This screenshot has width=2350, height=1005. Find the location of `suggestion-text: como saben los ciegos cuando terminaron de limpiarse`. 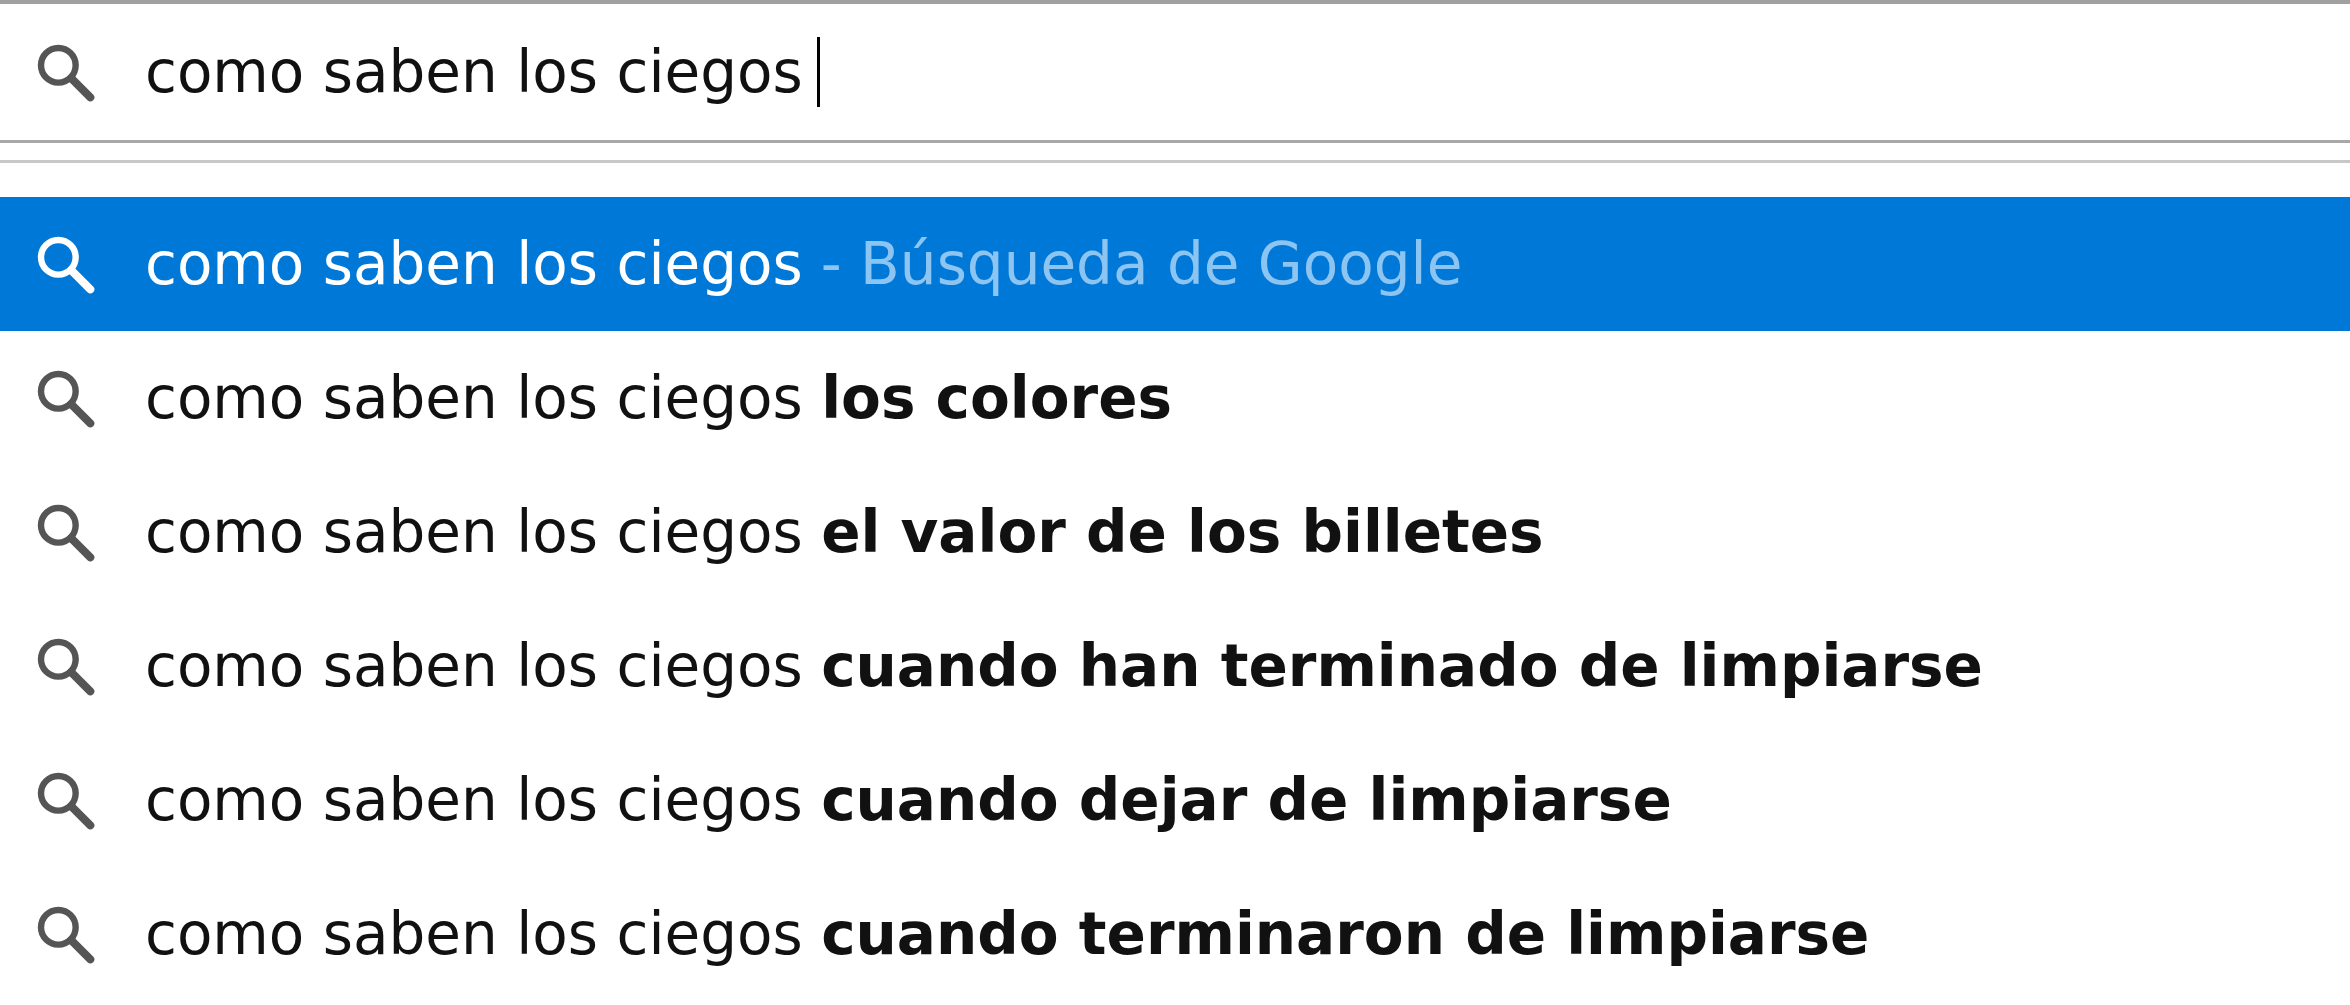

suggestion-text: como saben los ciegos cuando terminaron de limpiarse is located at coordinates (1007, 934).